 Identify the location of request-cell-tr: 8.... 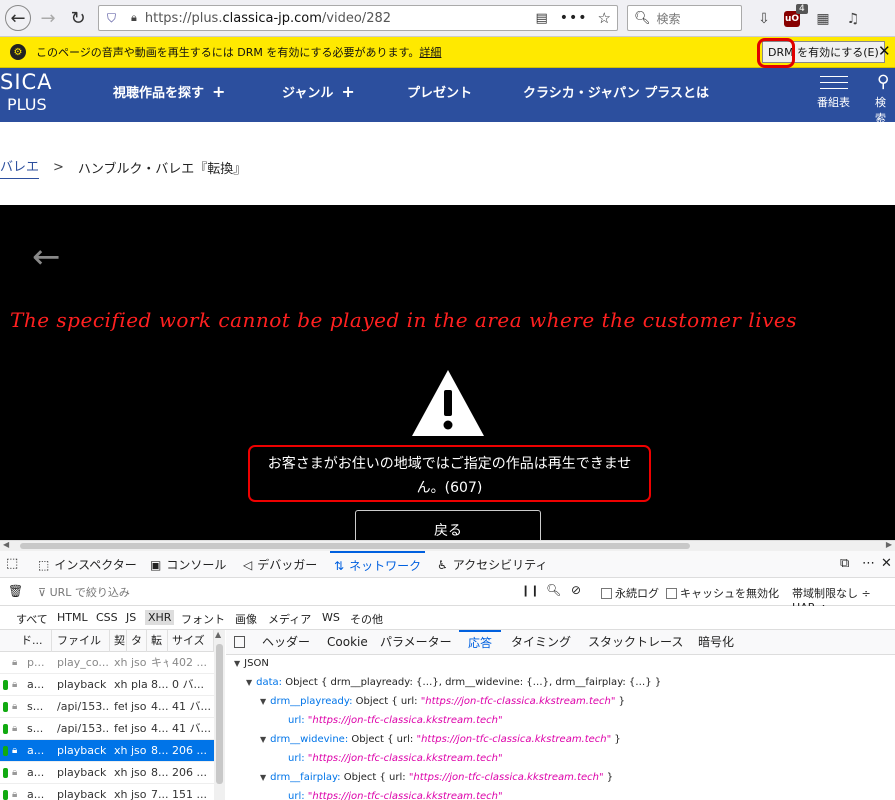
(159, 684).